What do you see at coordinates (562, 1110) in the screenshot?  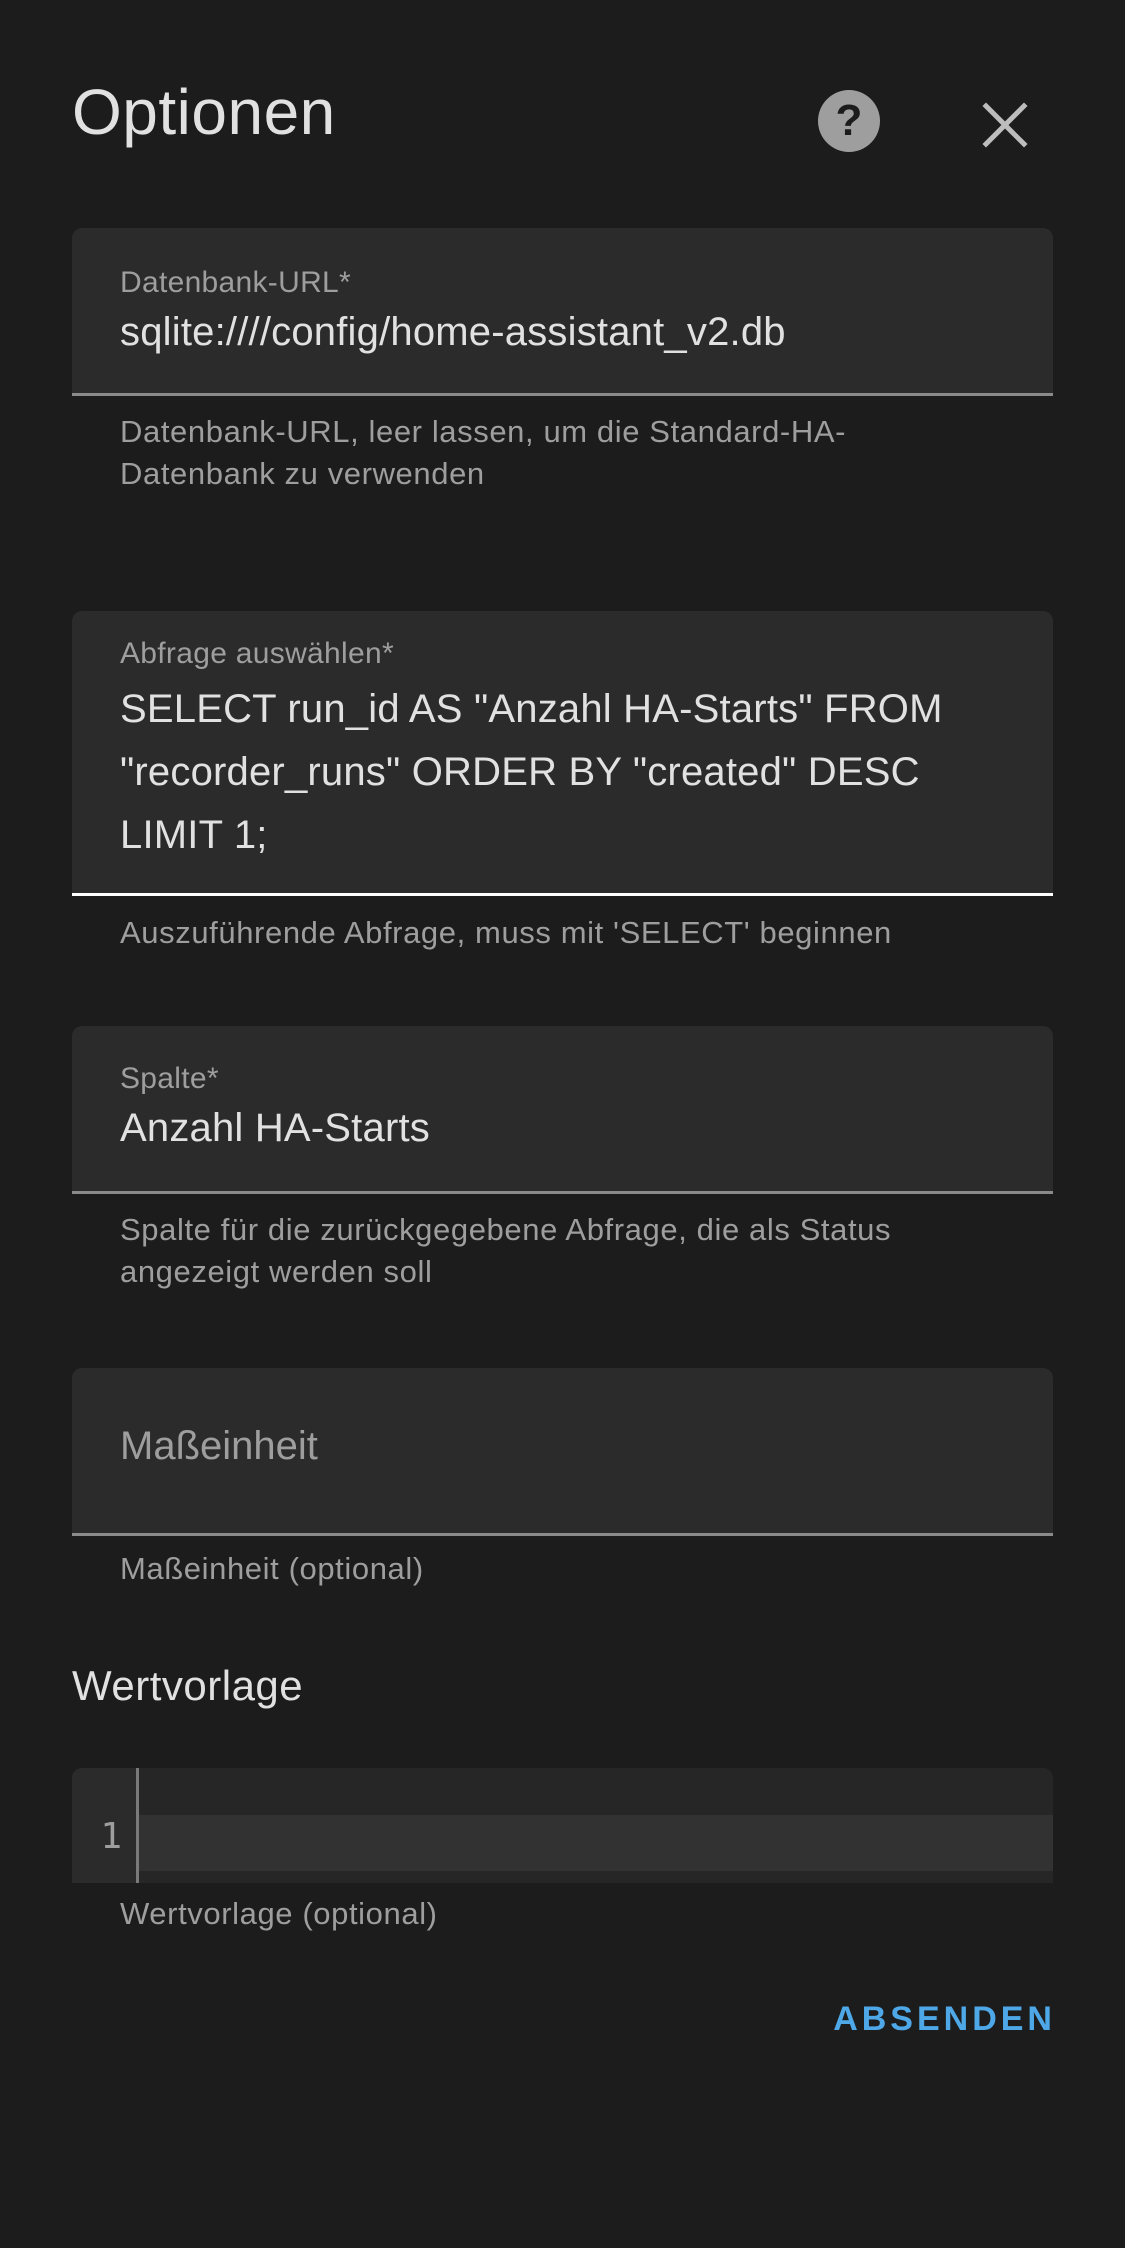 I see `column-field: Spalte* Anzahl HA-Starts` at bounding box center [562, 1110].